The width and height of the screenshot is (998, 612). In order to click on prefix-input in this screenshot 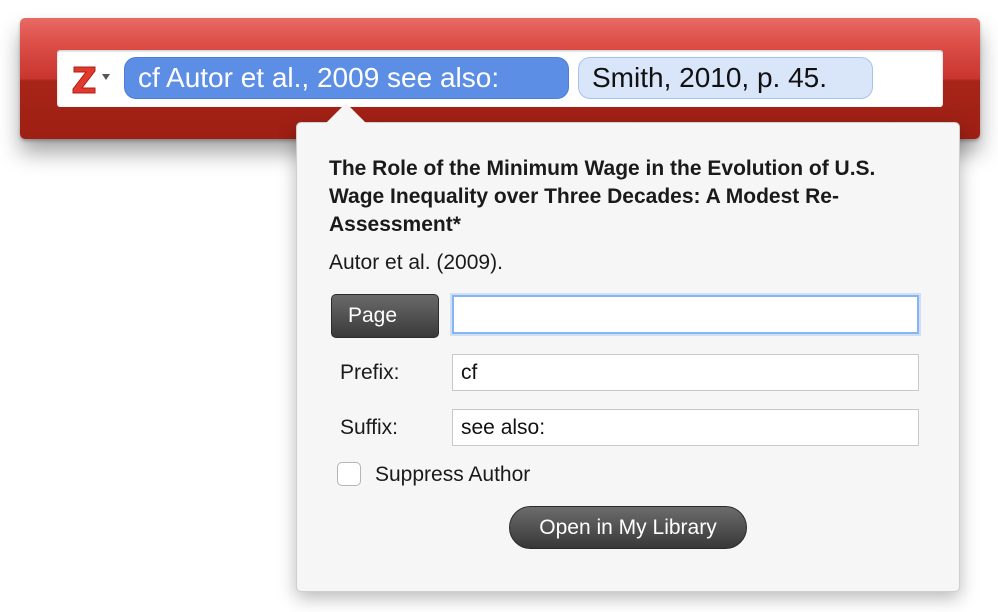, I will do `click(685, 372)`.